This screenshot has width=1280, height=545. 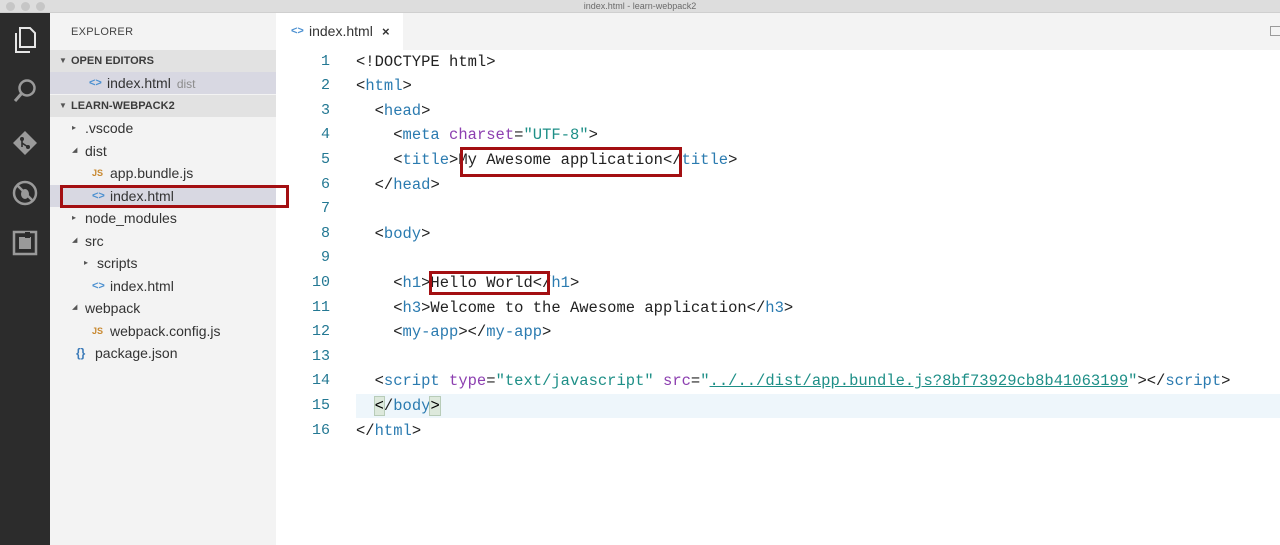 What do you see at coordinates (186, 84) in the screenshot?
I see `open-editor-hint: dist` at bounding box center [186, 84].